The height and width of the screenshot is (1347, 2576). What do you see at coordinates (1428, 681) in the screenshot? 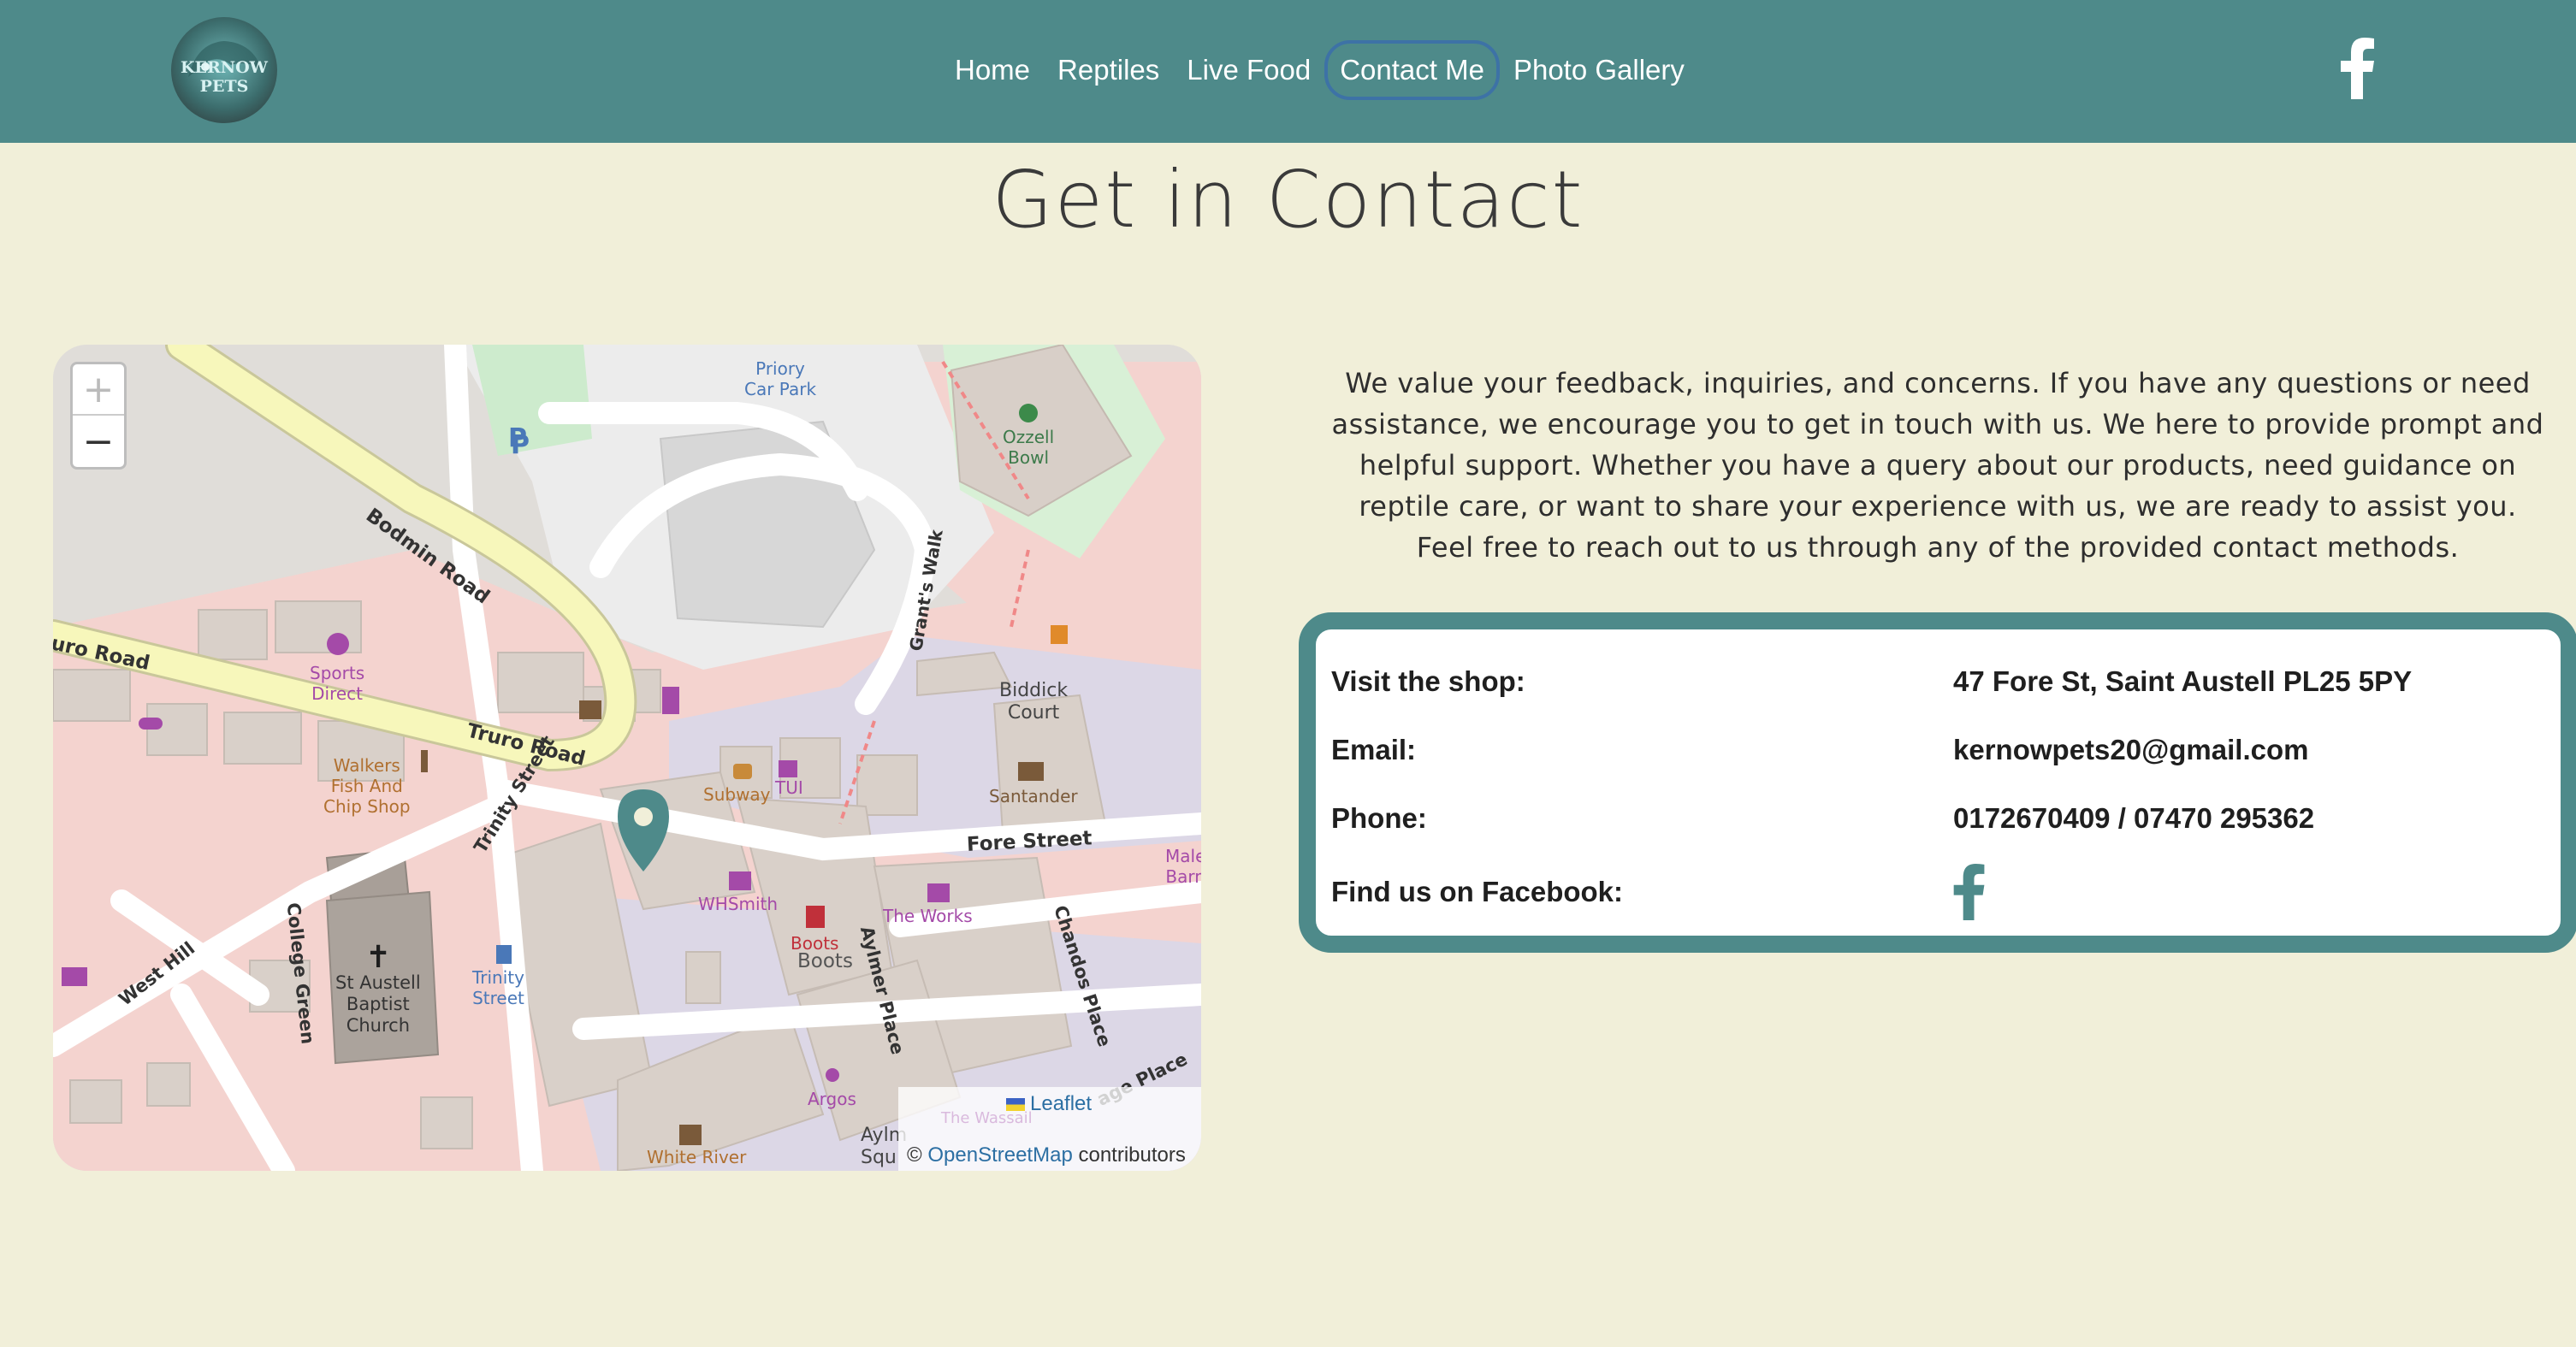
I see `address-label: Visit the shop:` at bounding box center [1428, 681].